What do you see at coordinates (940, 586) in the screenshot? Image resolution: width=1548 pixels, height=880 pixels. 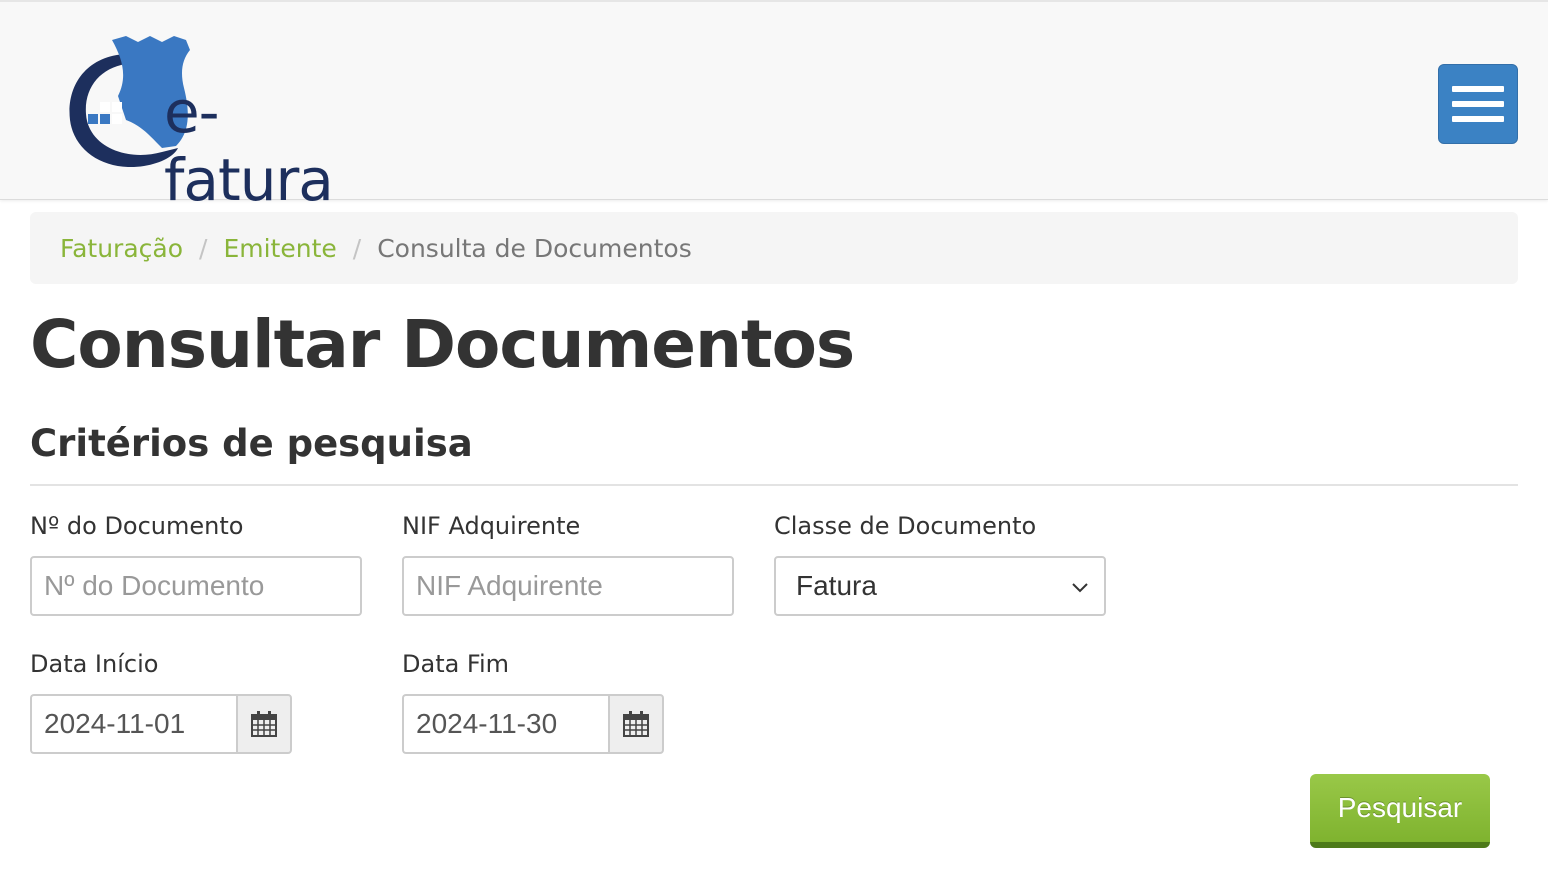 I see `doc-class-select: Fatura` at bounding box center [940, 586].